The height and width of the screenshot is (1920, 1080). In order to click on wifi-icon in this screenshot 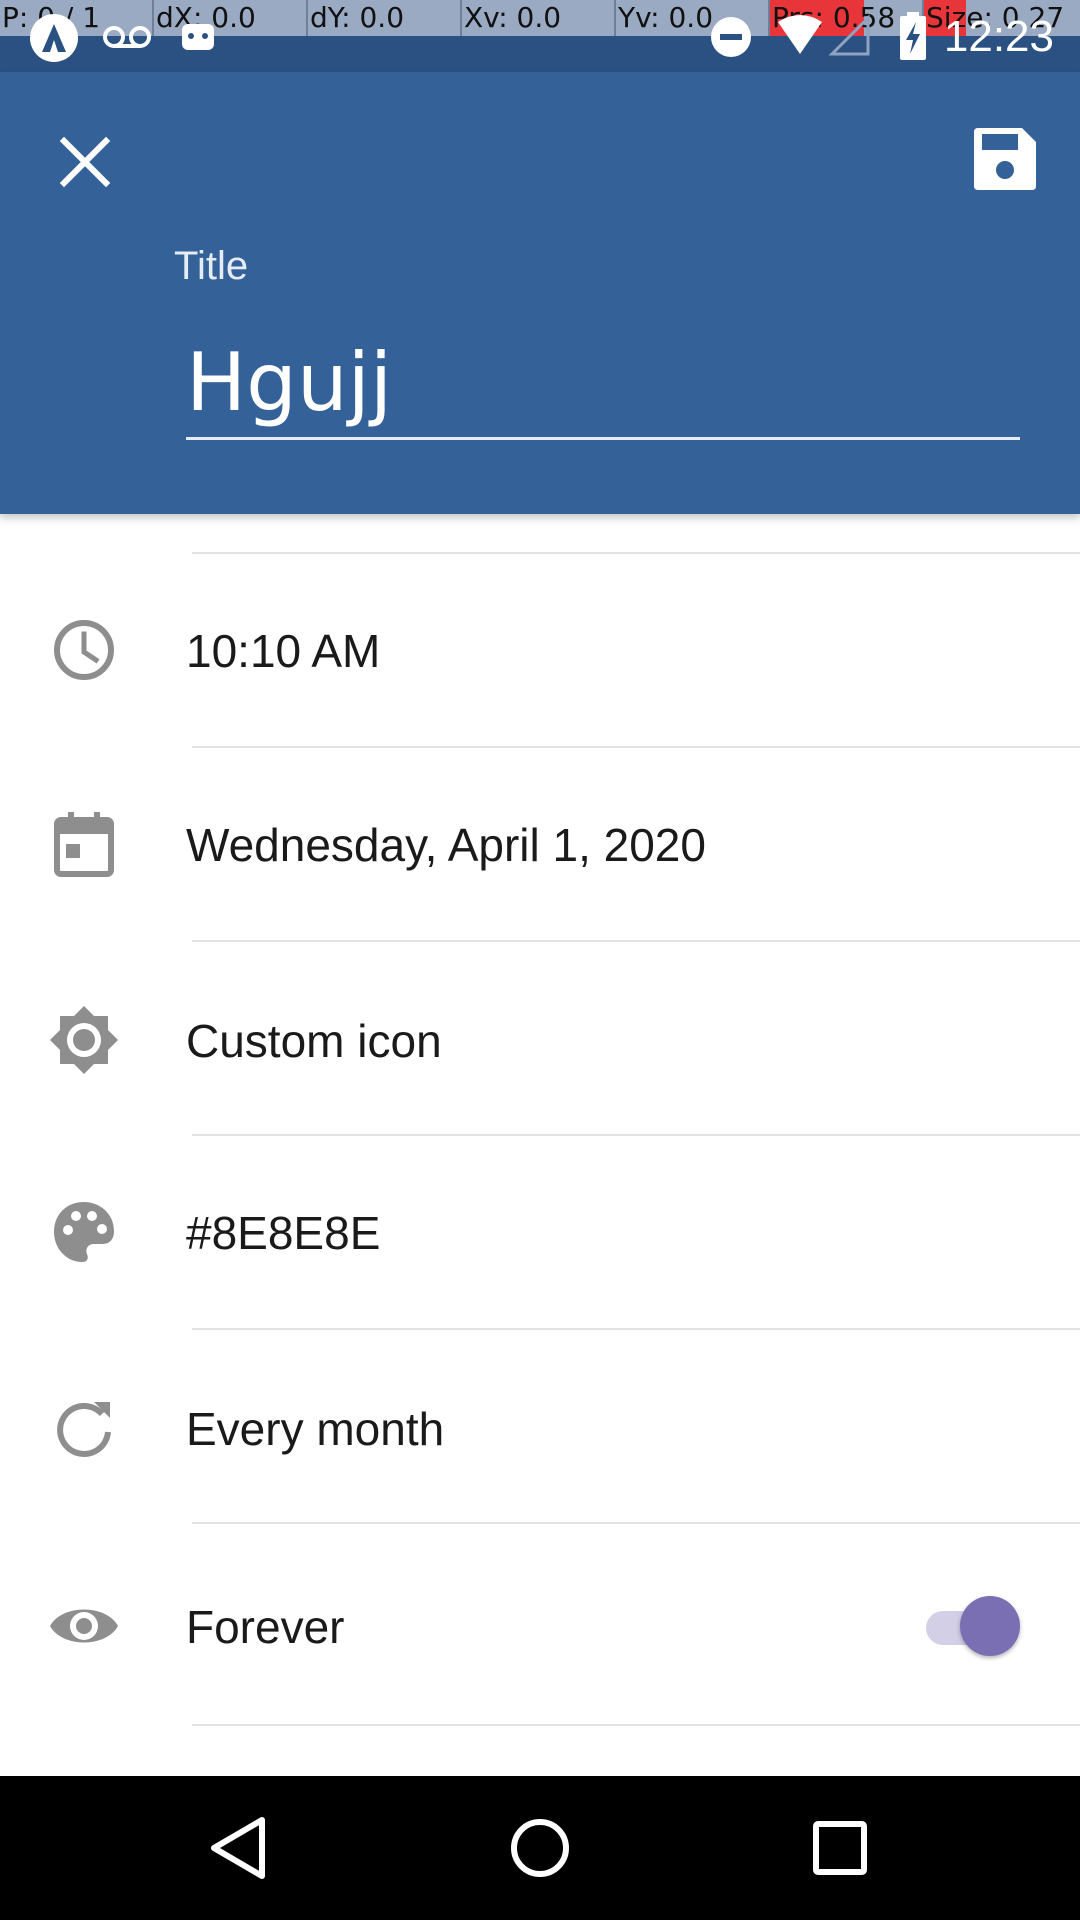, I will do `click(800, 34)`.